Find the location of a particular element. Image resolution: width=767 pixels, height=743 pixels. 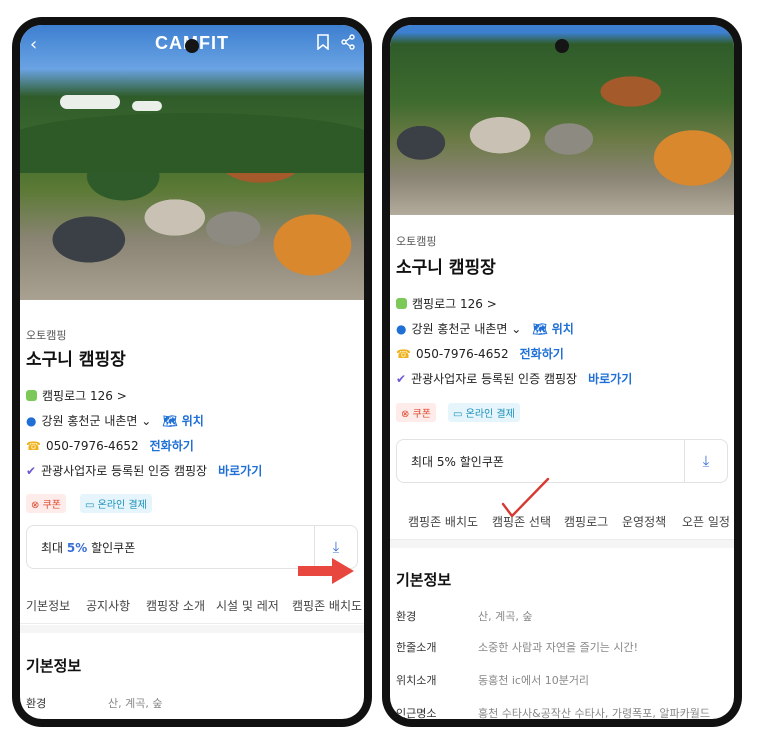

red-checkmark-annotation is located at coordinates (525, 497).